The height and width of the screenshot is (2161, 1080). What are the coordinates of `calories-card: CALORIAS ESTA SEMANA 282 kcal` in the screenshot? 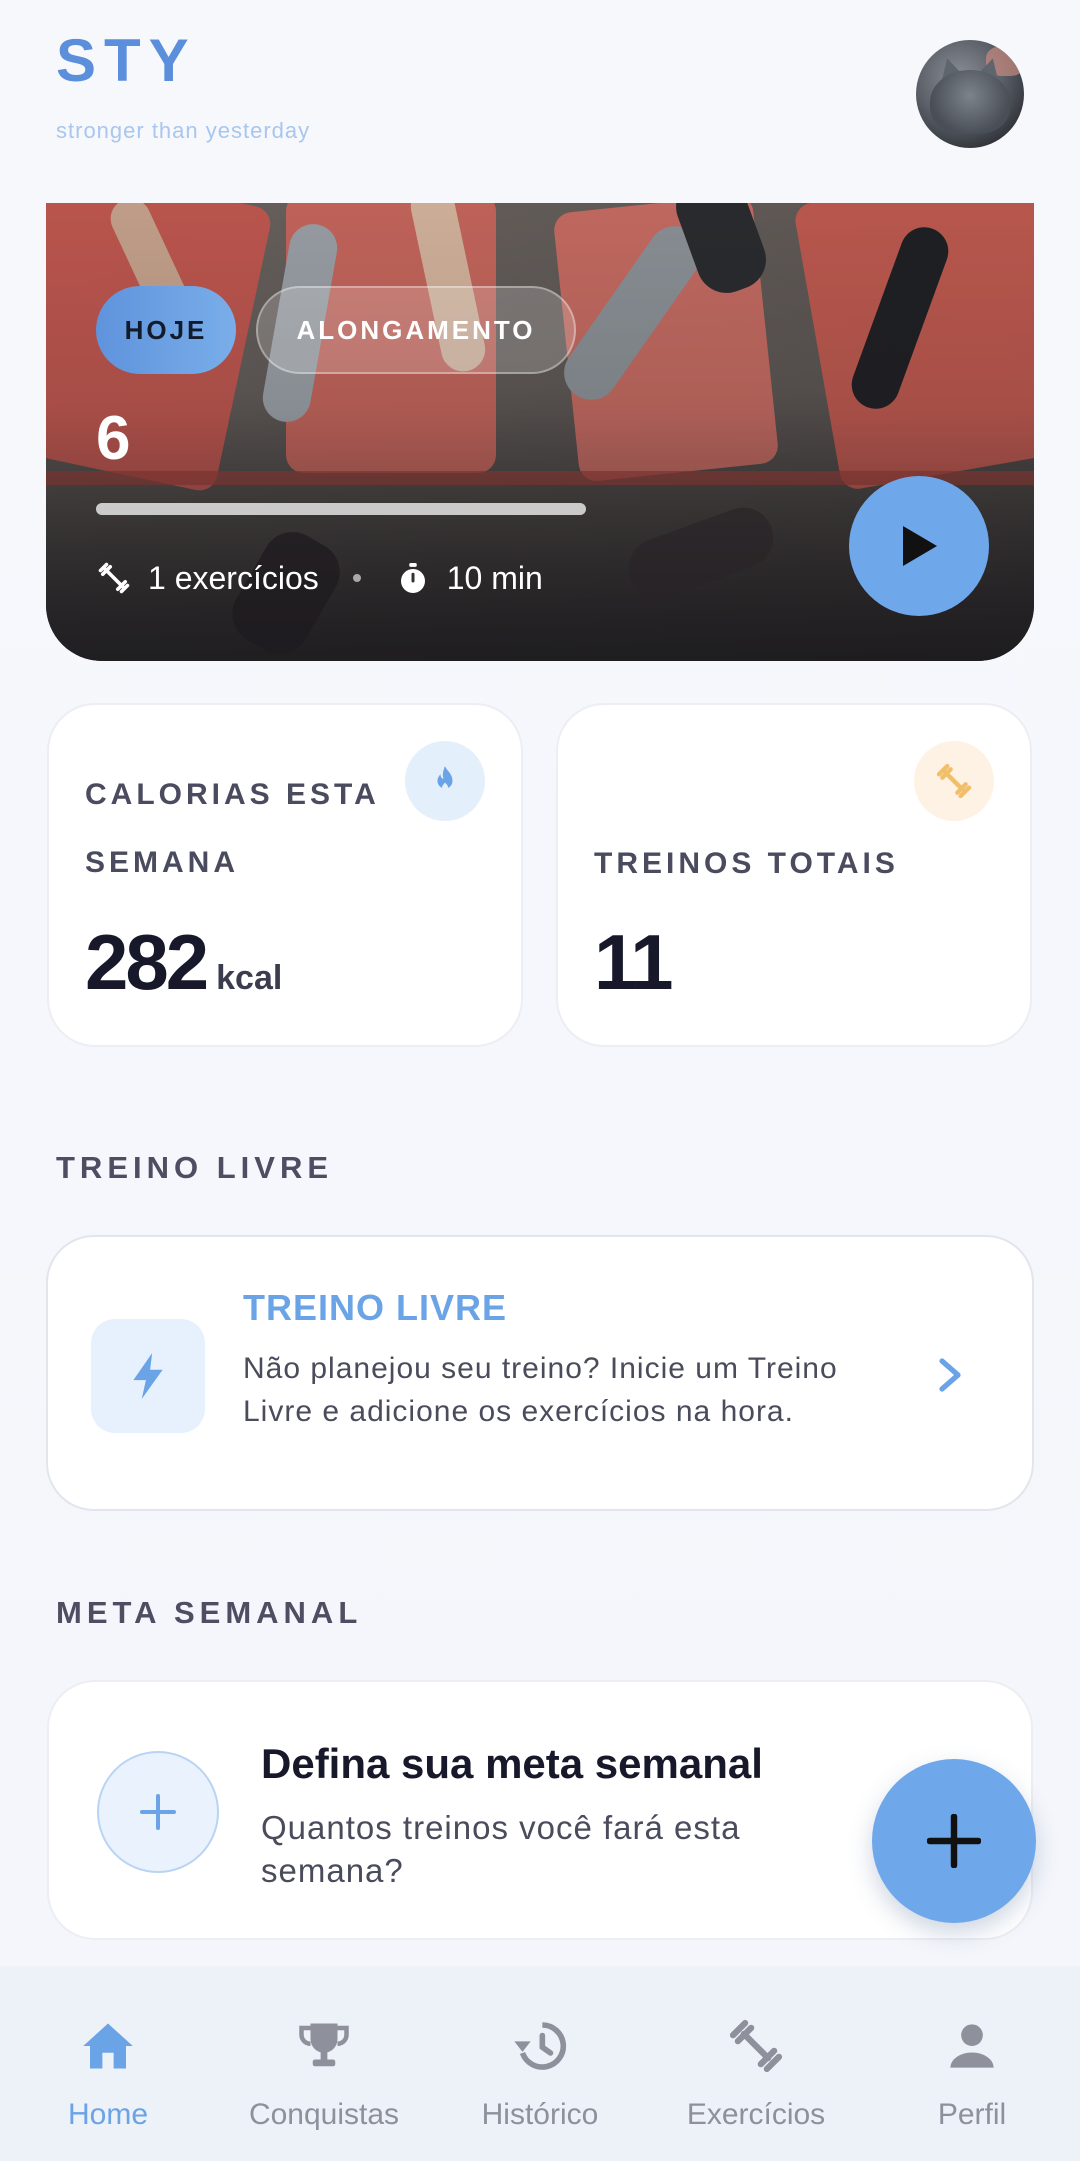 It's located at (285, 875).